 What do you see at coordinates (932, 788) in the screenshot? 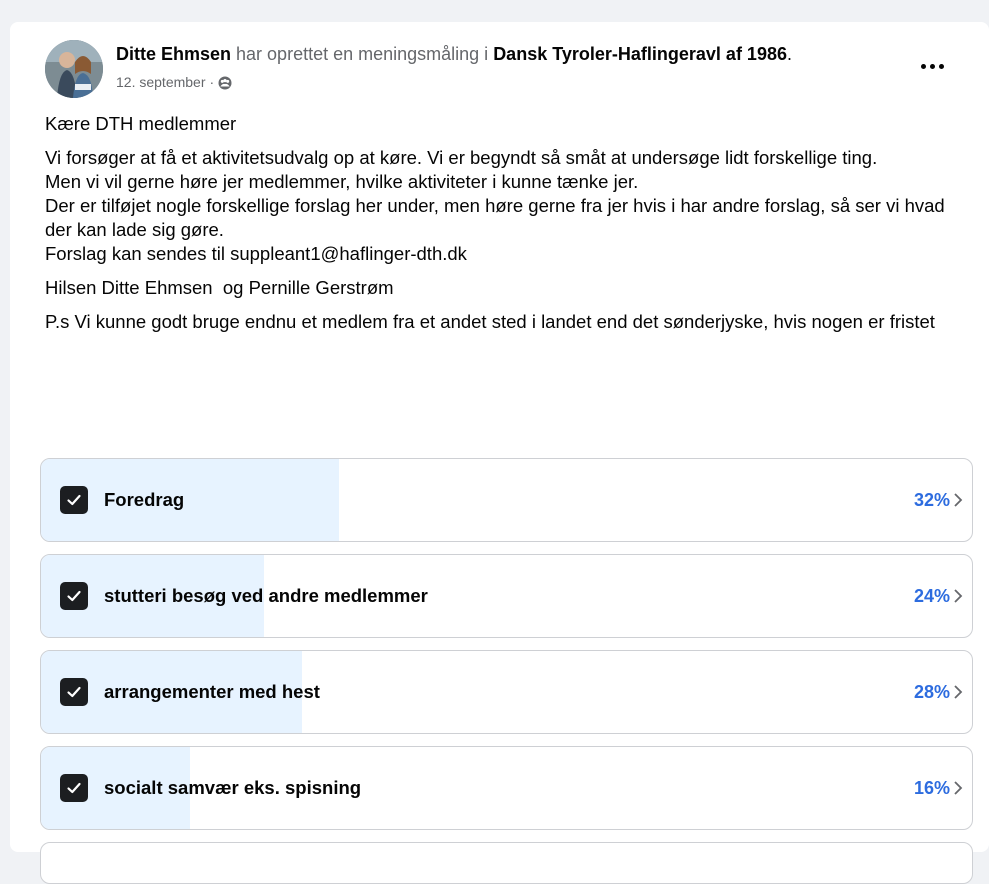
I see `poll-option-percent: 16%` at bounding box center [932, 788].